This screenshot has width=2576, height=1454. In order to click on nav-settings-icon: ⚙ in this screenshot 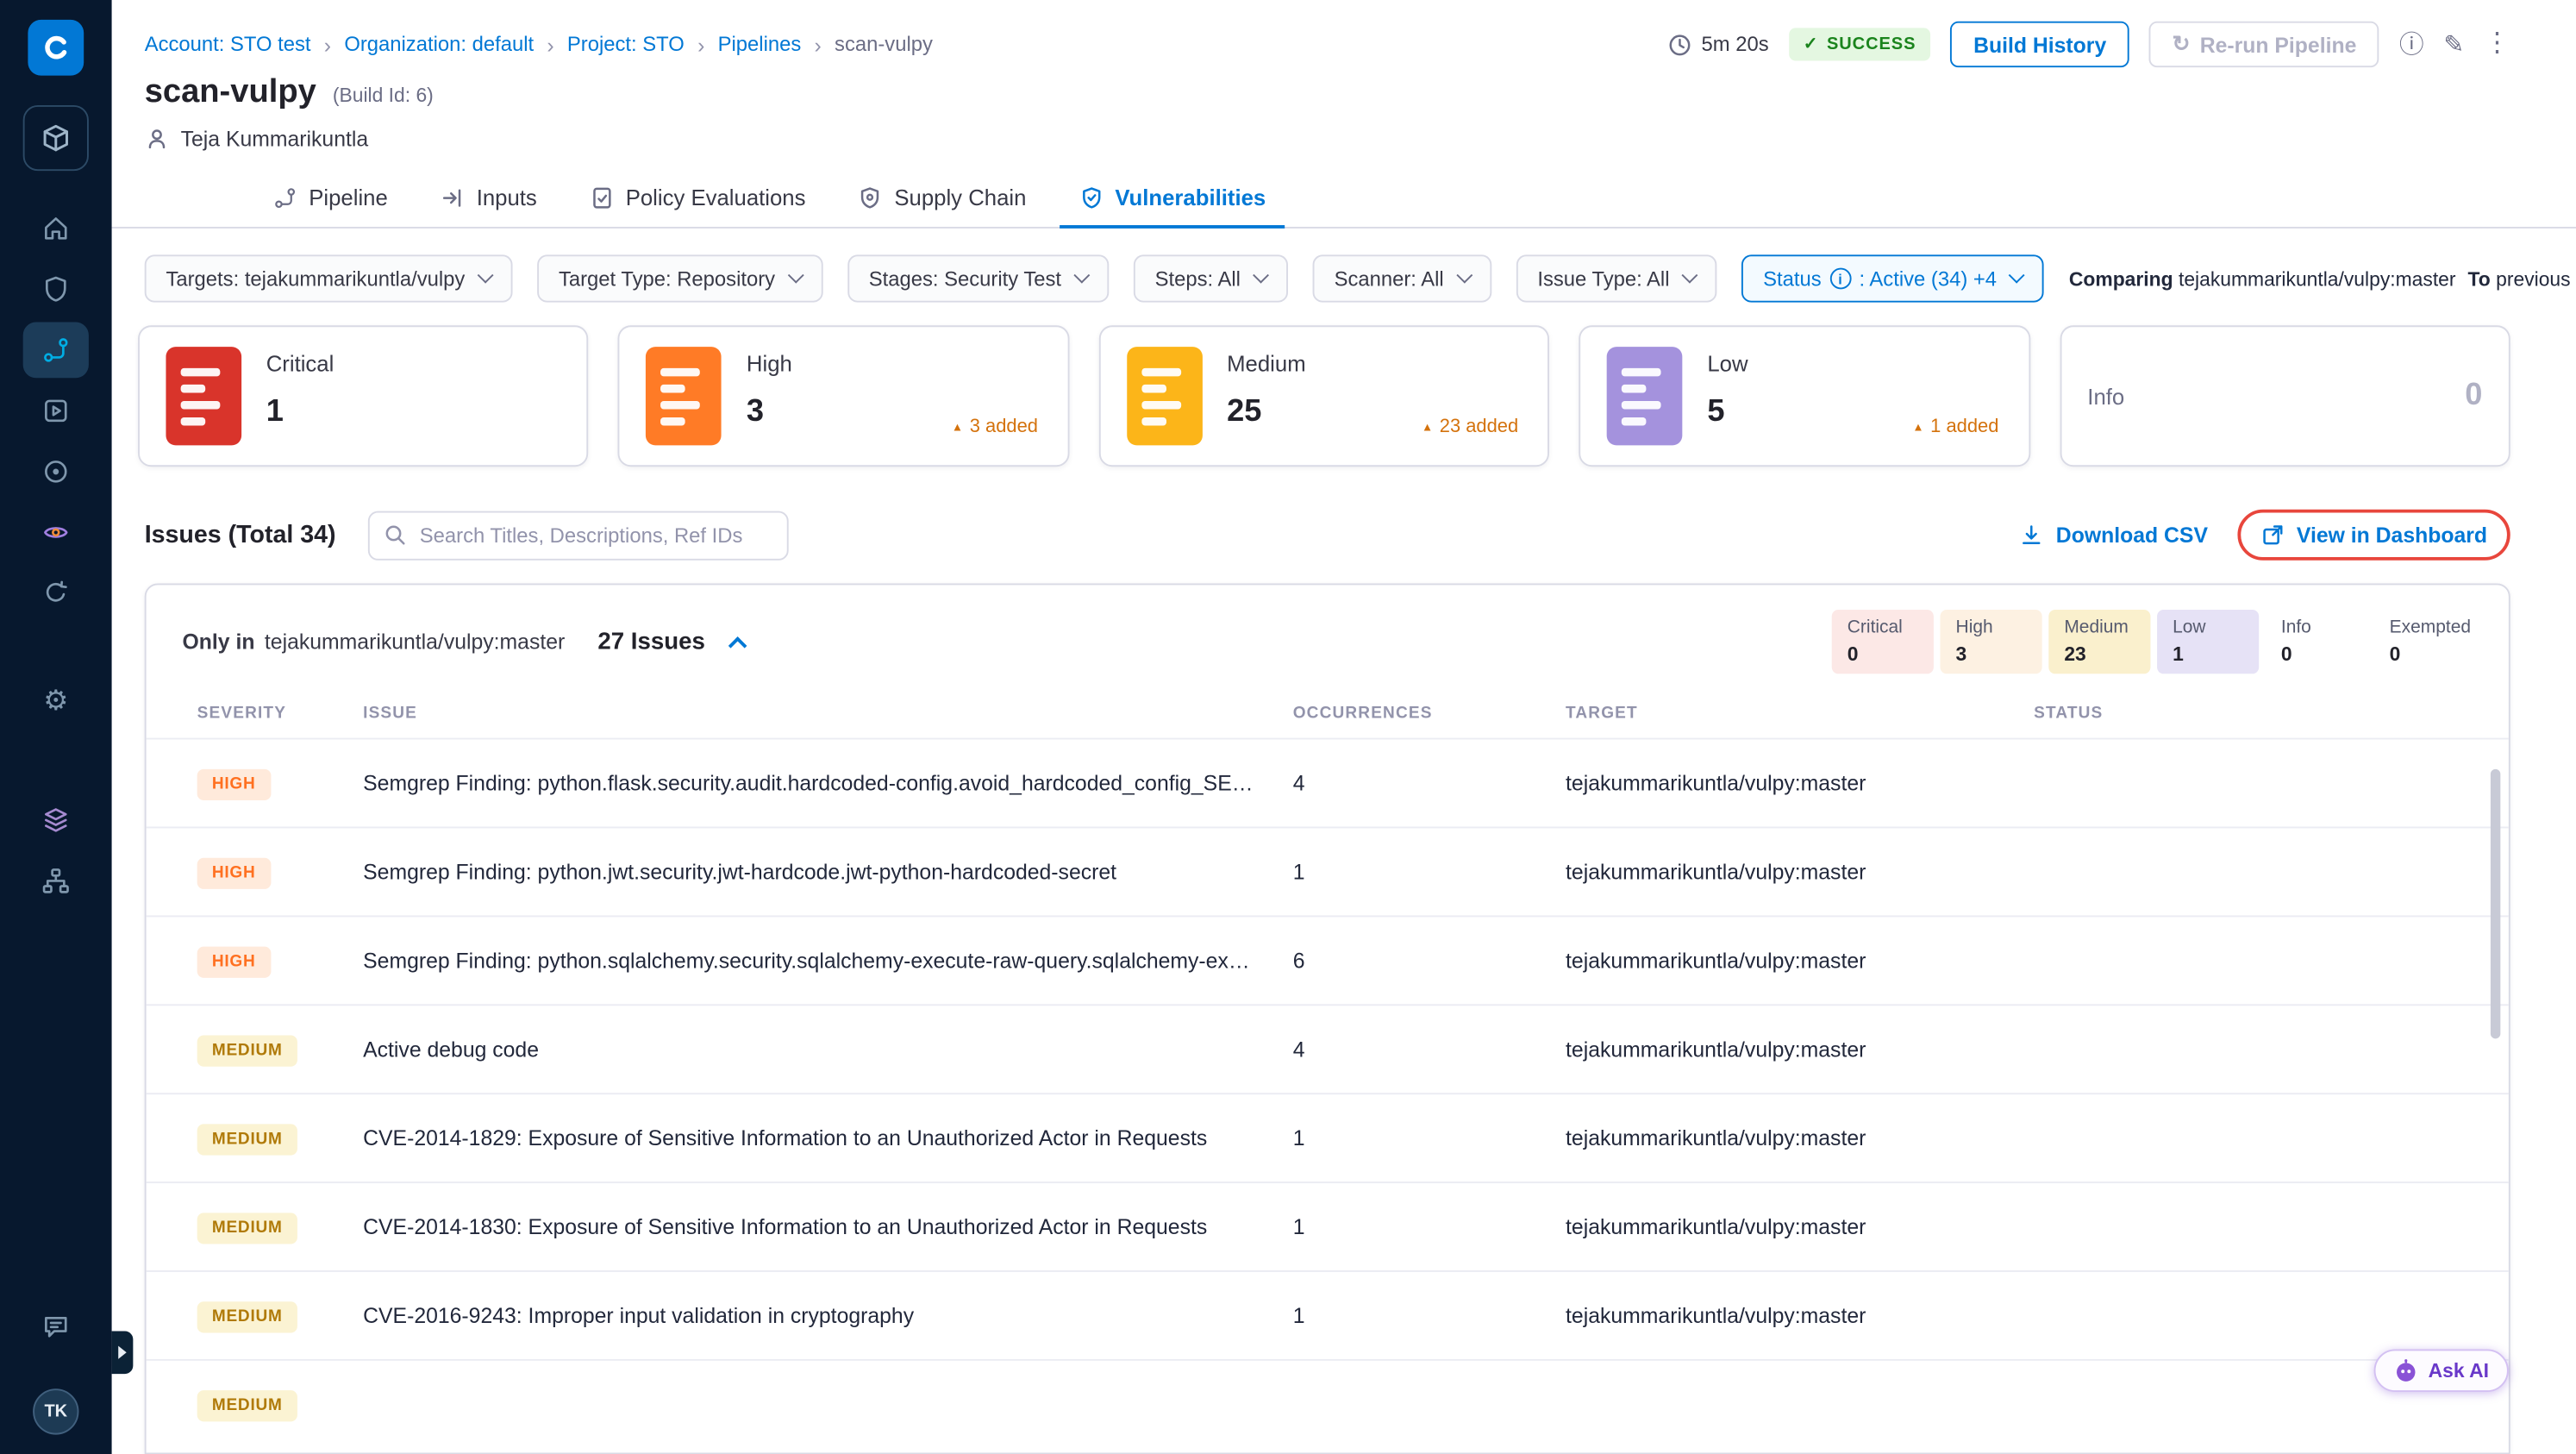, I will do `click(56, 700)`.